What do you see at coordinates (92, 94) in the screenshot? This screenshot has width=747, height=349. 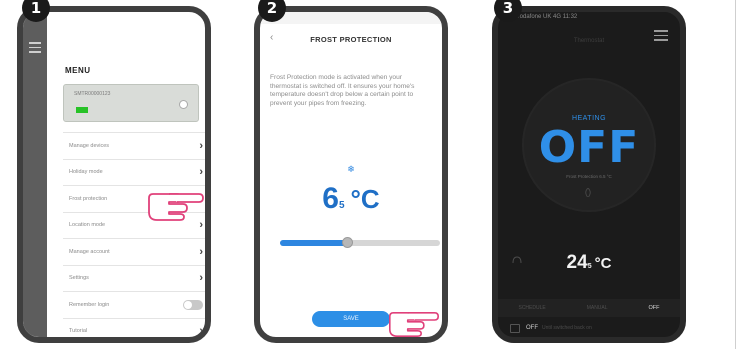 I see `device-name: SMTR00000123` at bounding box center [92, 94].